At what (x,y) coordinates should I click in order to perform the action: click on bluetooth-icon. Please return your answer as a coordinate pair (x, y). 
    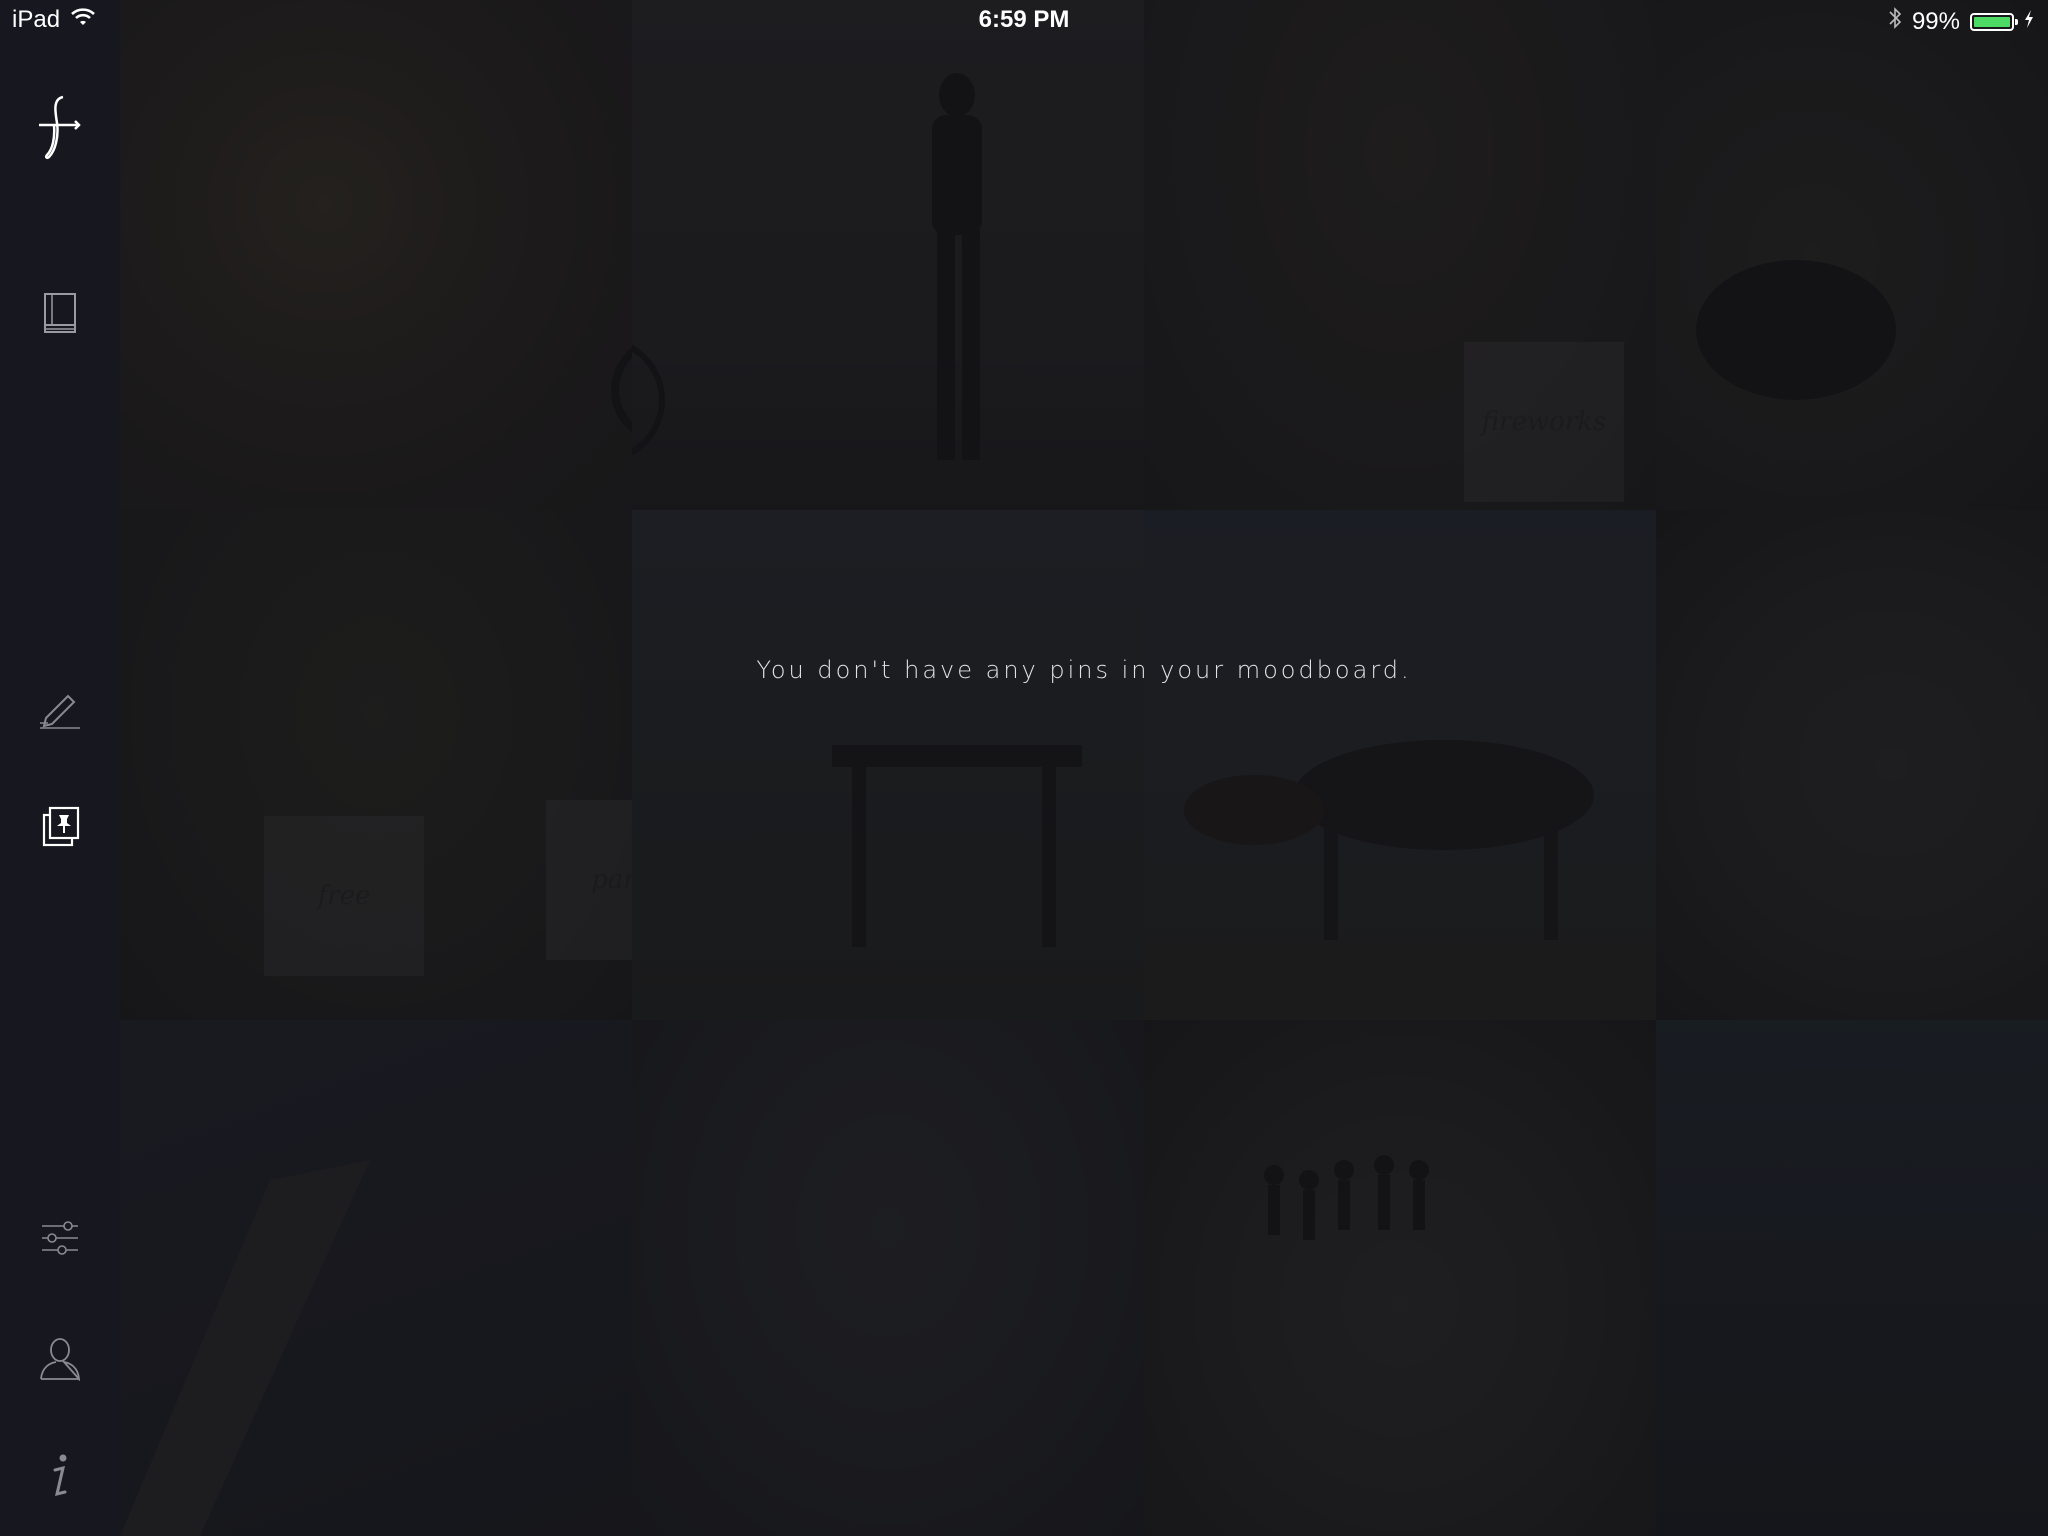
    Looking at the image, I should click on (1895, 21).